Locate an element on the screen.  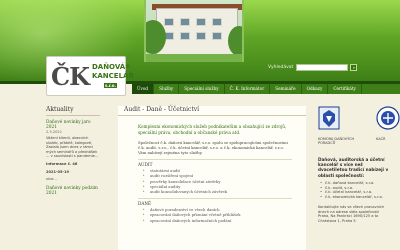
service-item: zpracování daňových informačních podání is located at coordinates (215, 220).